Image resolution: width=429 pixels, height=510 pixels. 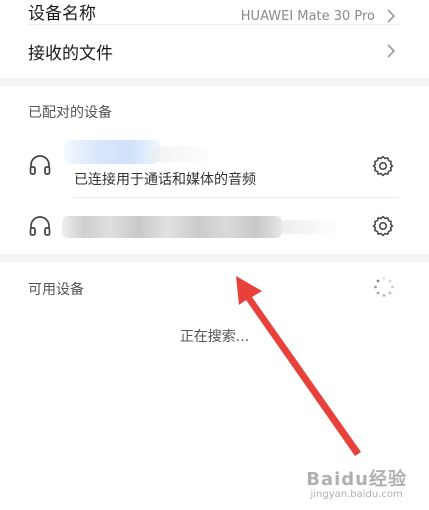 What do you see at coordinates (62, 14) in the screenshot?
I see `device-name-label: 设备名称` at bounding box center [62, 14].